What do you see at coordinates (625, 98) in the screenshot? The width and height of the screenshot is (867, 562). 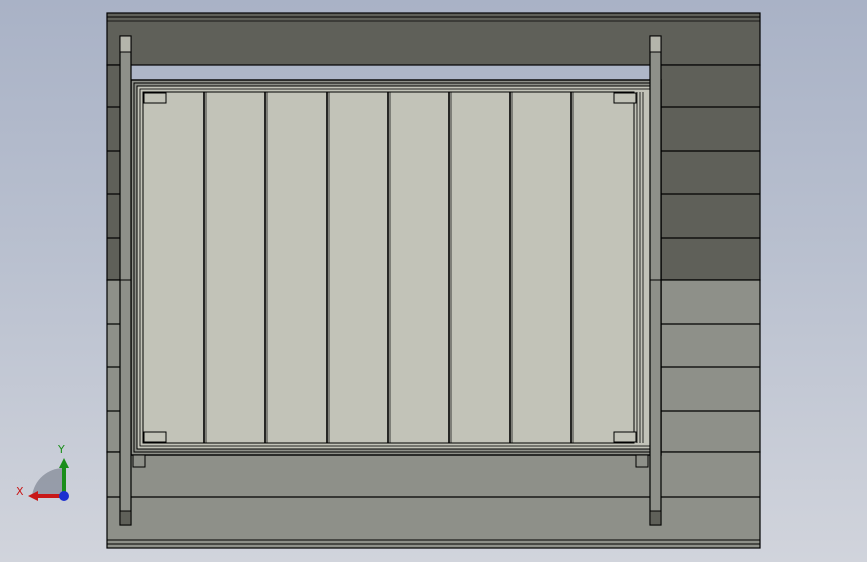 I see `bracket-top-right` at bounding box center [625, 98].